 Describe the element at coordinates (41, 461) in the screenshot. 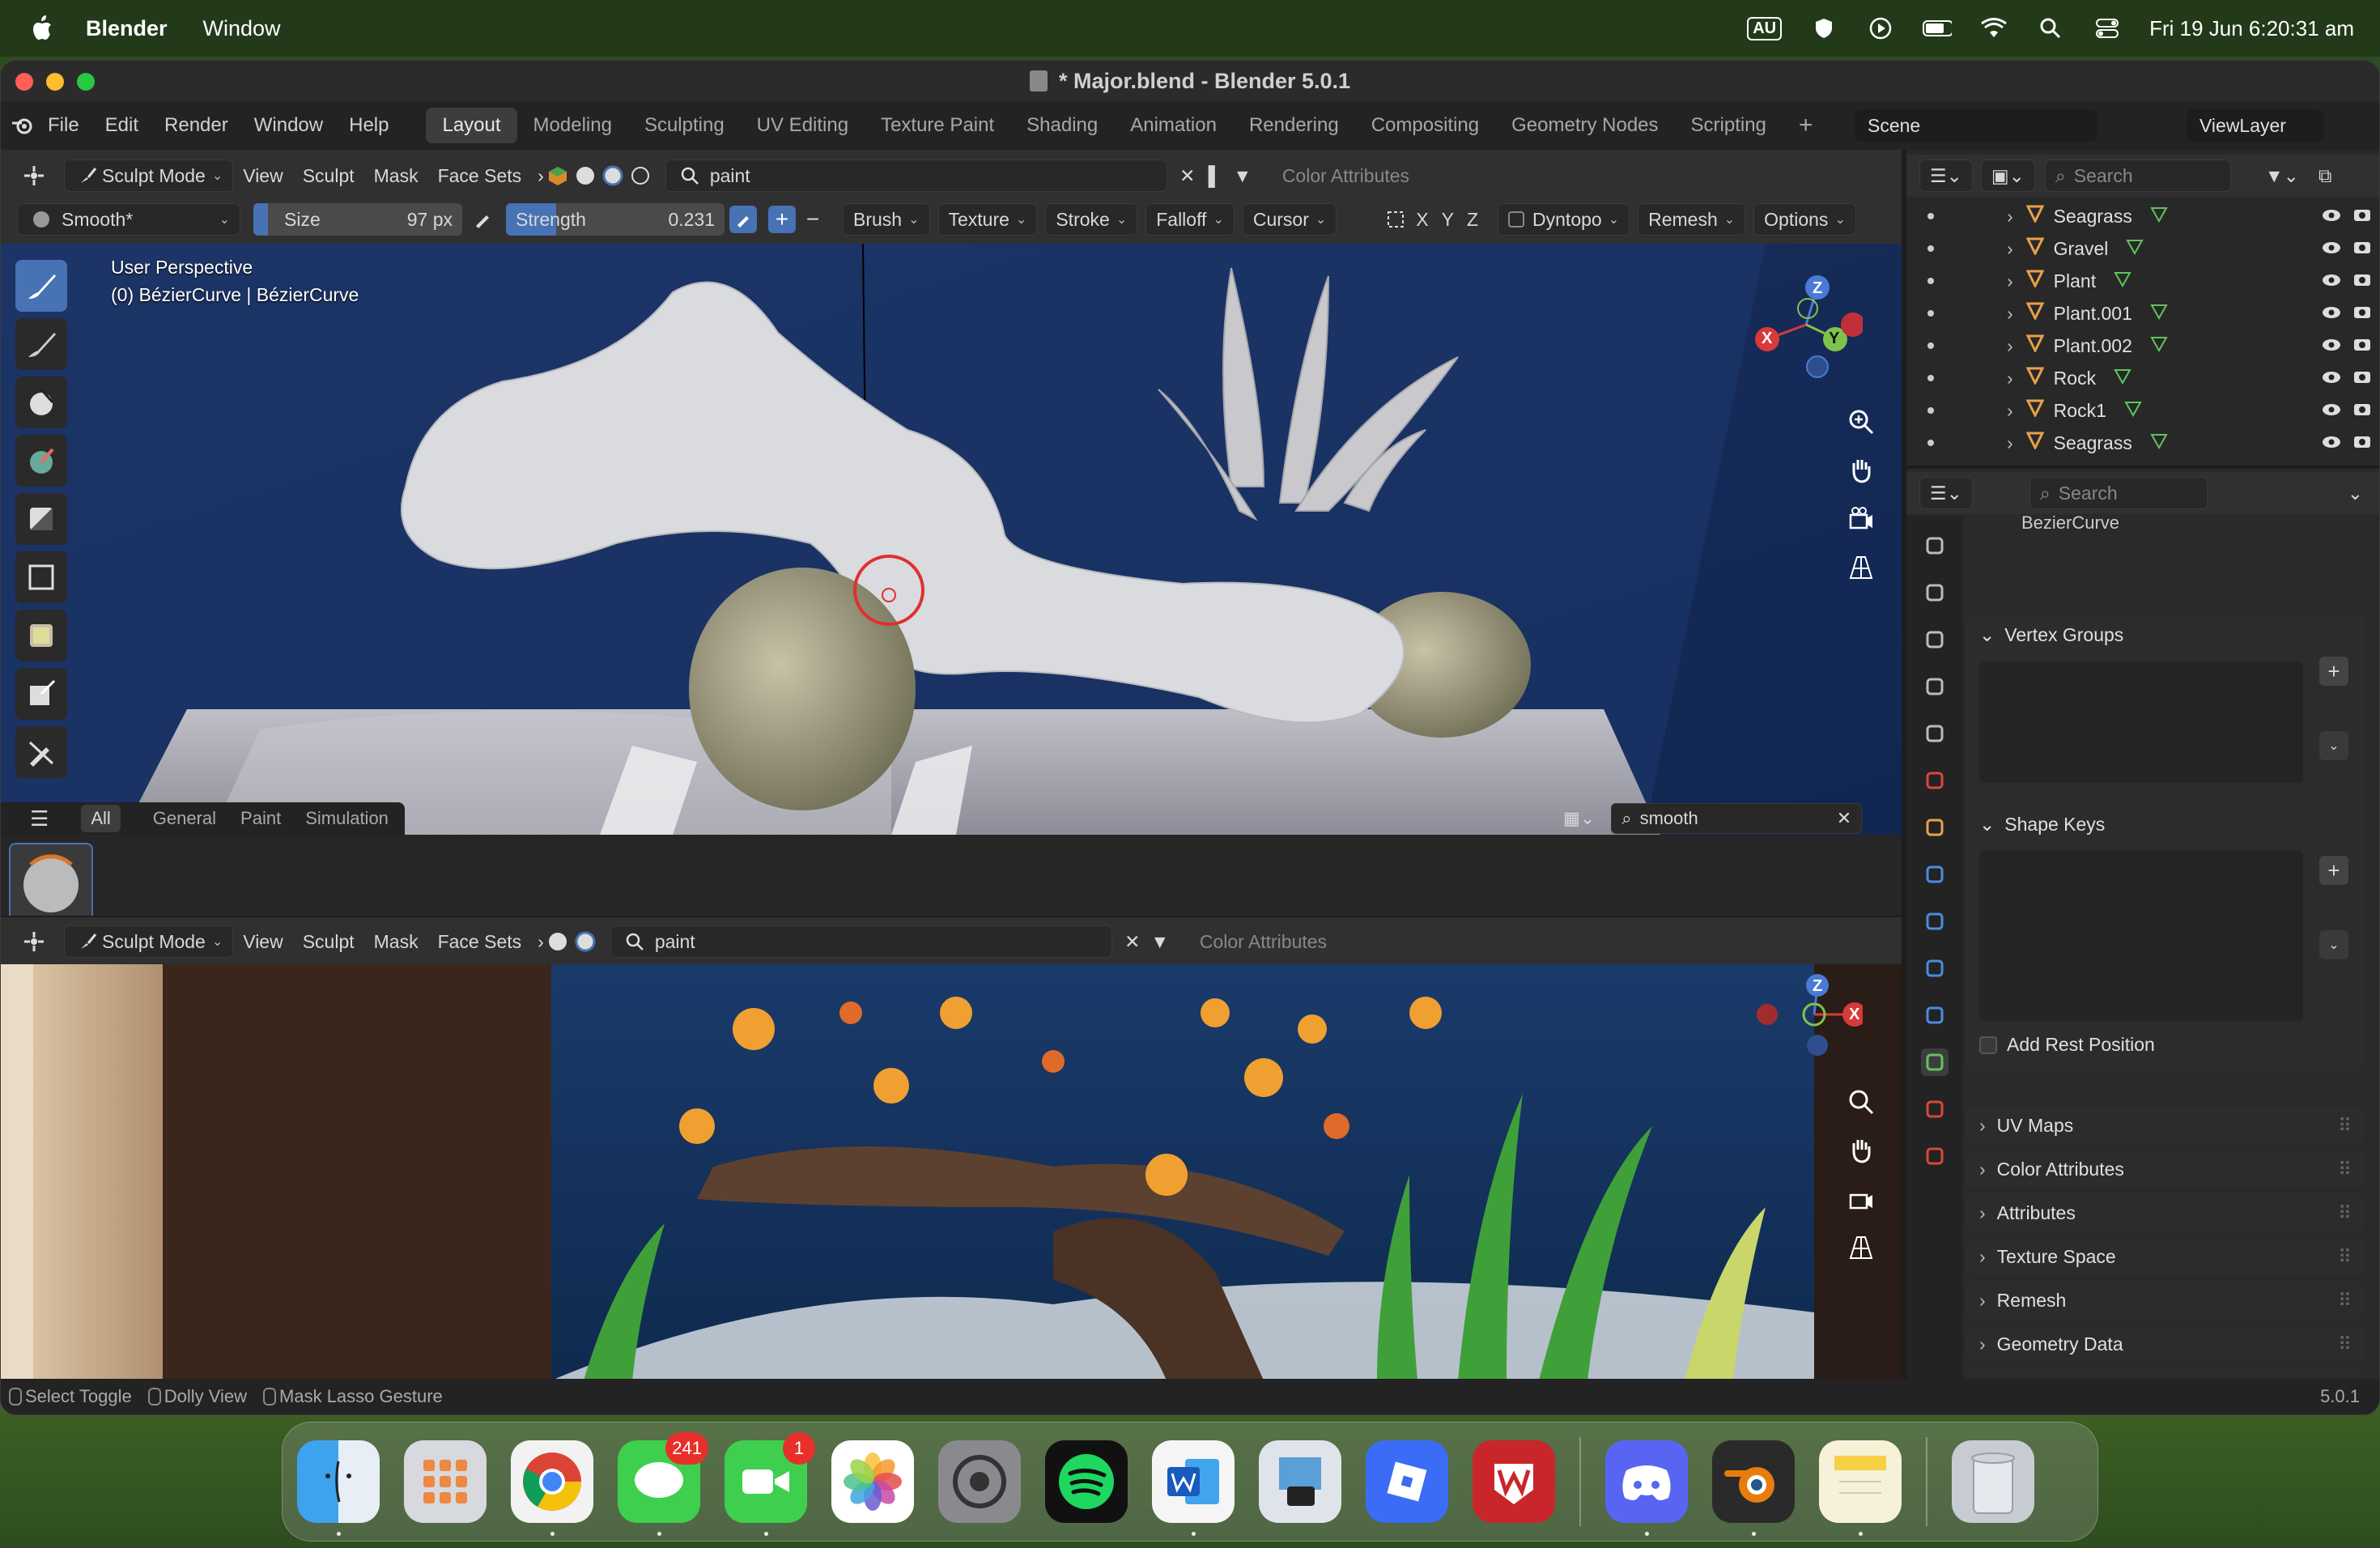

I see `paint-tool` at that location.